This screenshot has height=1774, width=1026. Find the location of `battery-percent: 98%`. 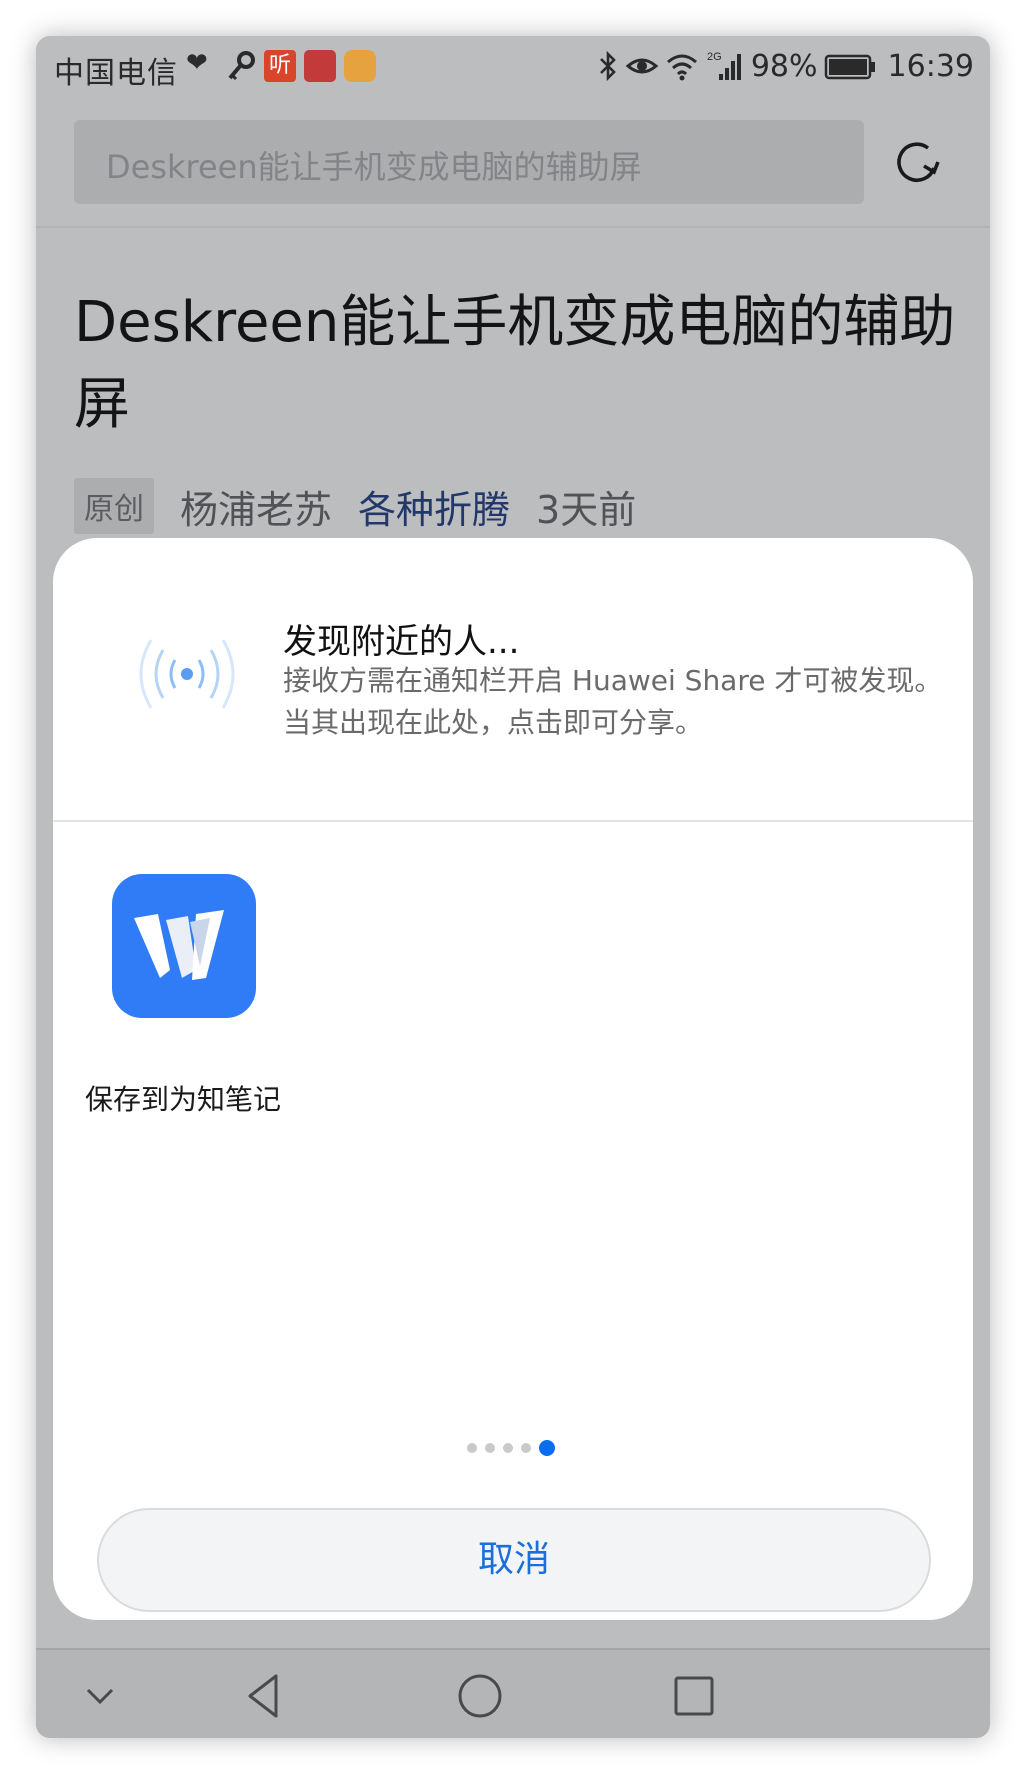

battery-percent: 98% is located at coordinates (784, 66).